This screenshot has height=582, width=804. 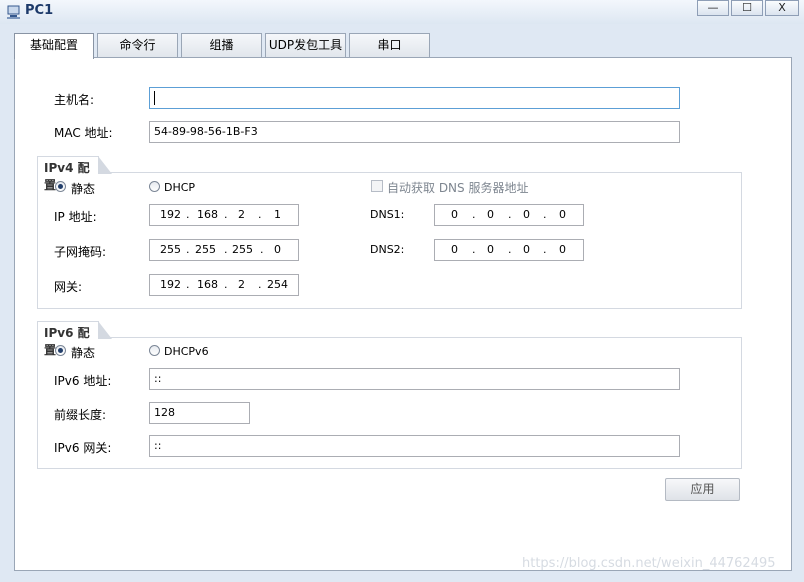 I want to click on minimize-button: —, so click(x=713, y=8).